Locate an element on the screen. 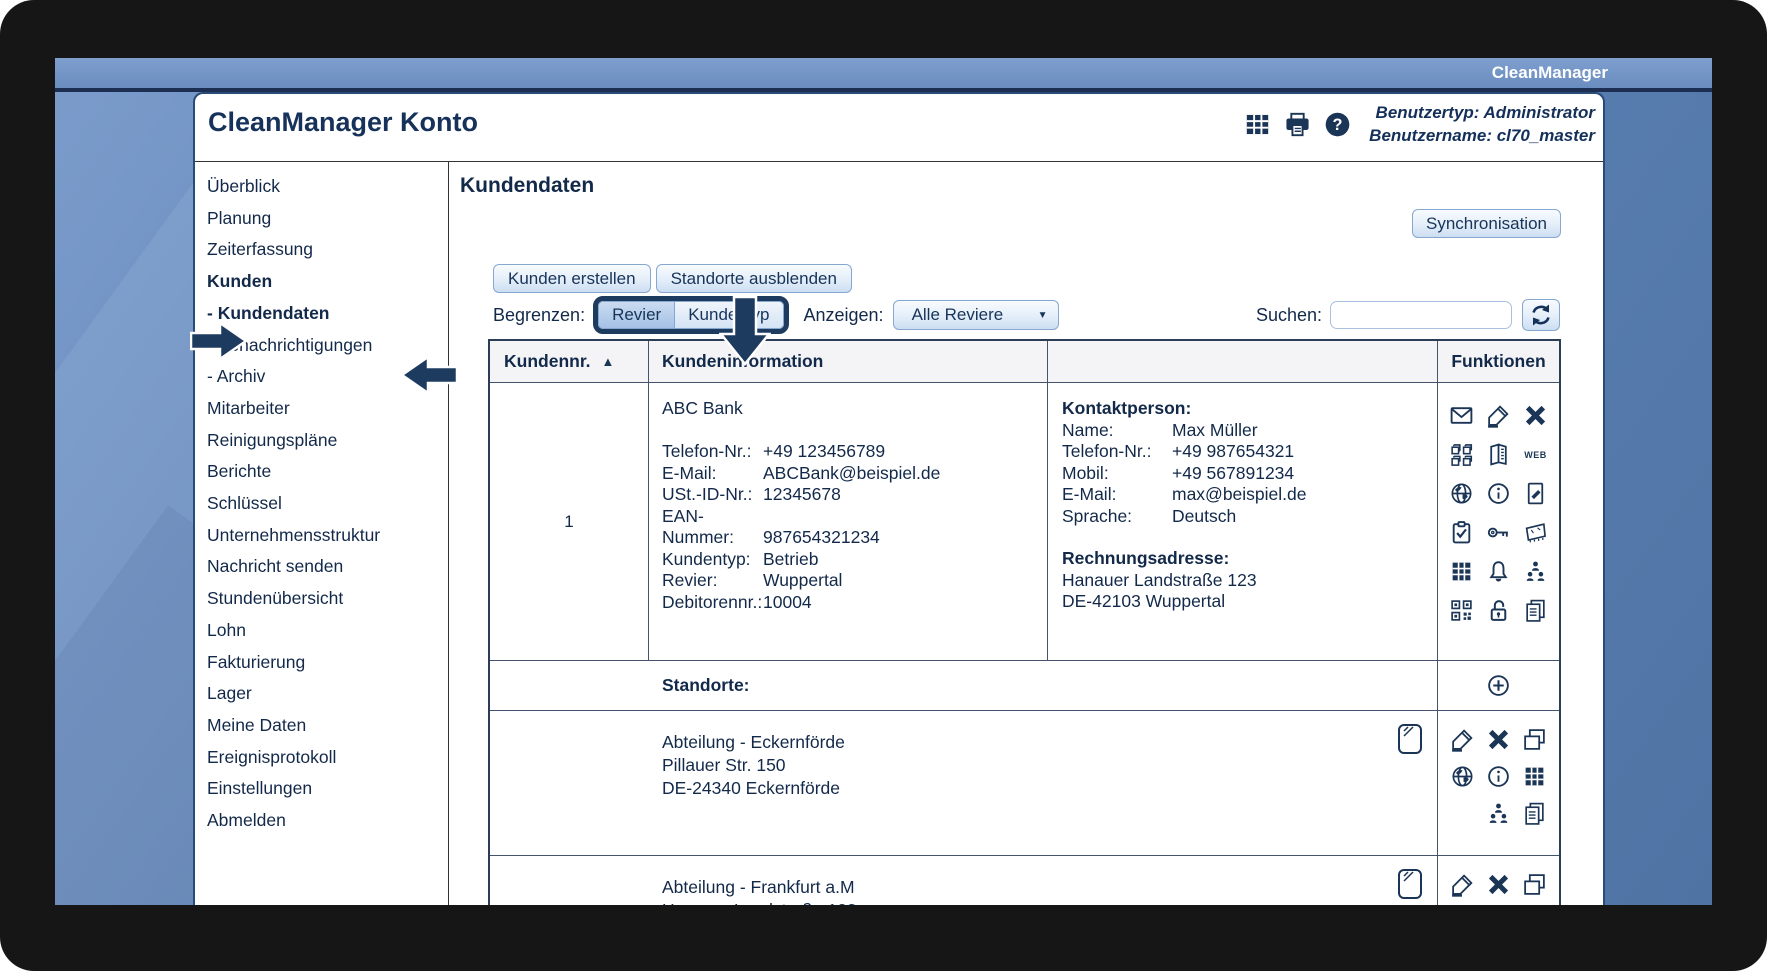 This screenshot has height=971, width=1767. limit-label: Begrenzen: is located at coordinates (539, 314).